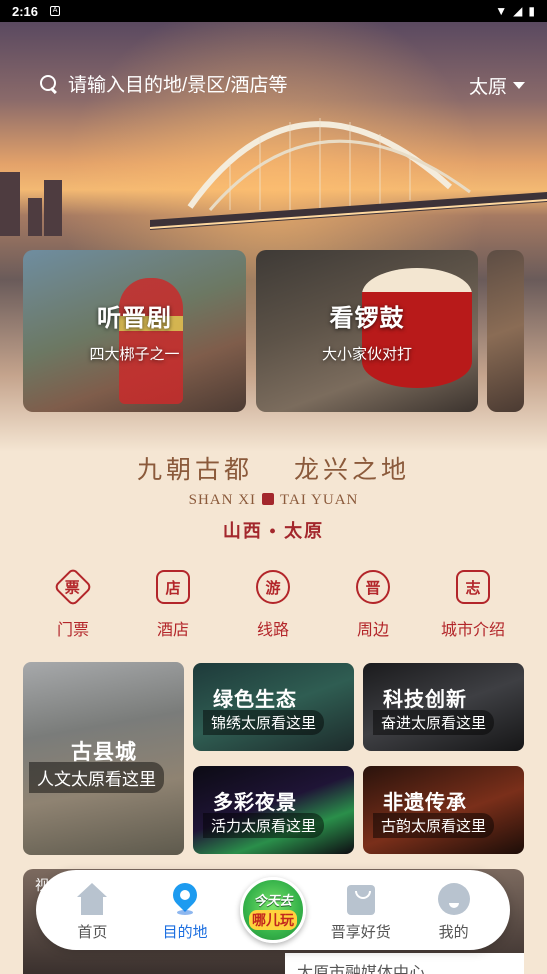 This screenshot has height=974, width=547. Describe the element at coordinates (151, 341) in the screenshot. I see `opera-performer-image` at that location.